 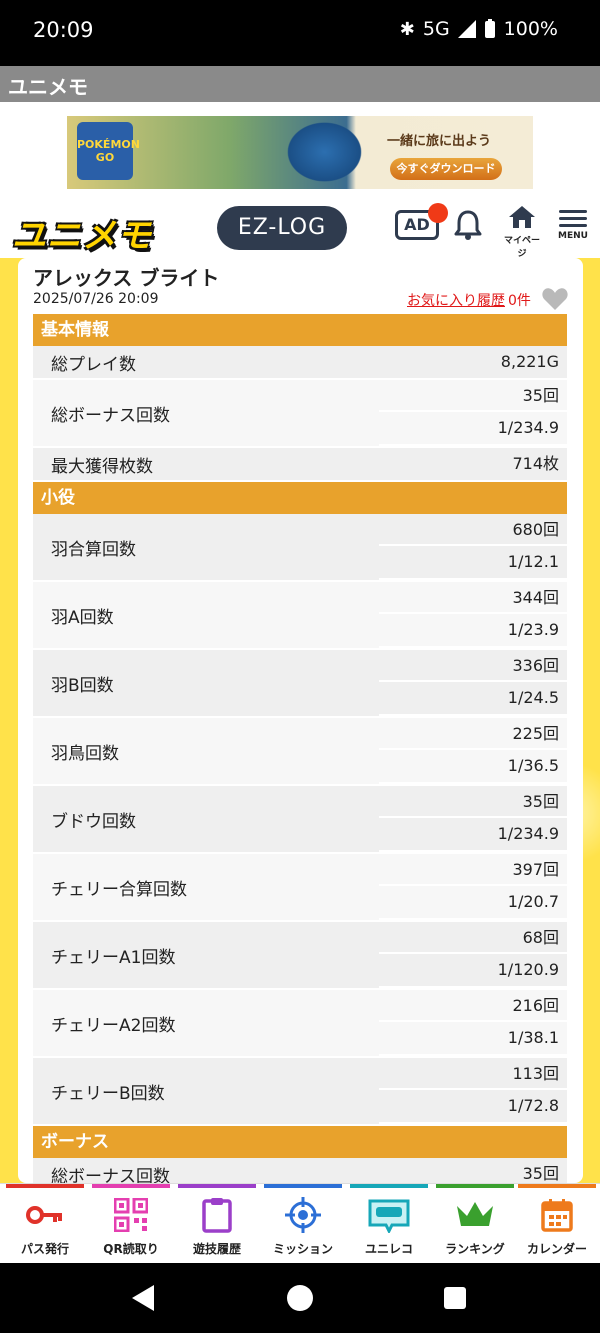 What do you see at coordinates (206, 751) in the screenshot?
I see `row-label: 羽鳥回数` at bounding box center [206, 751].